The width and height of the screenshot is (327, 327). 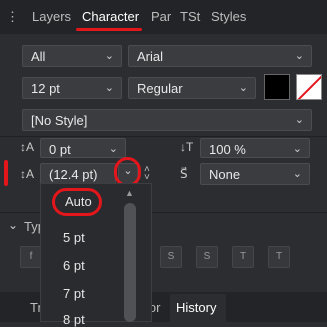 What do you see at coordinates (45, 88) in the screenshot?
I see `font-size-value: 12 pt` at bounding box center [45, 88].